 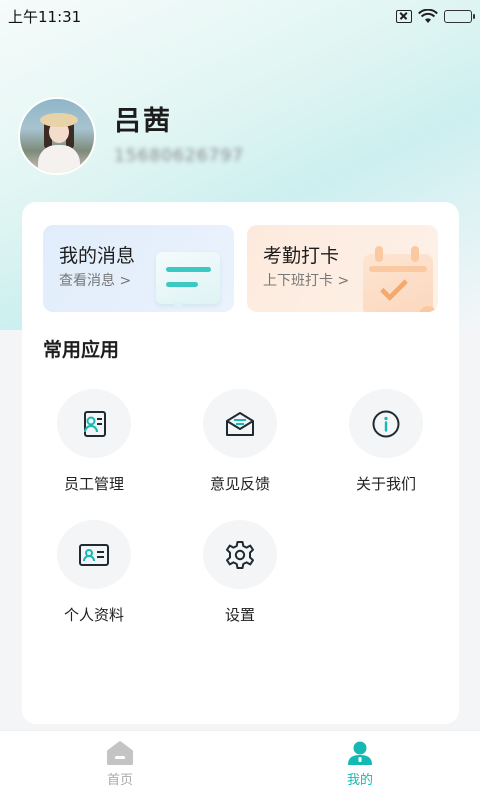 I want to click on attendance-card: 考勤打卡 上下班打卡 >, so click(x=342, y=268).